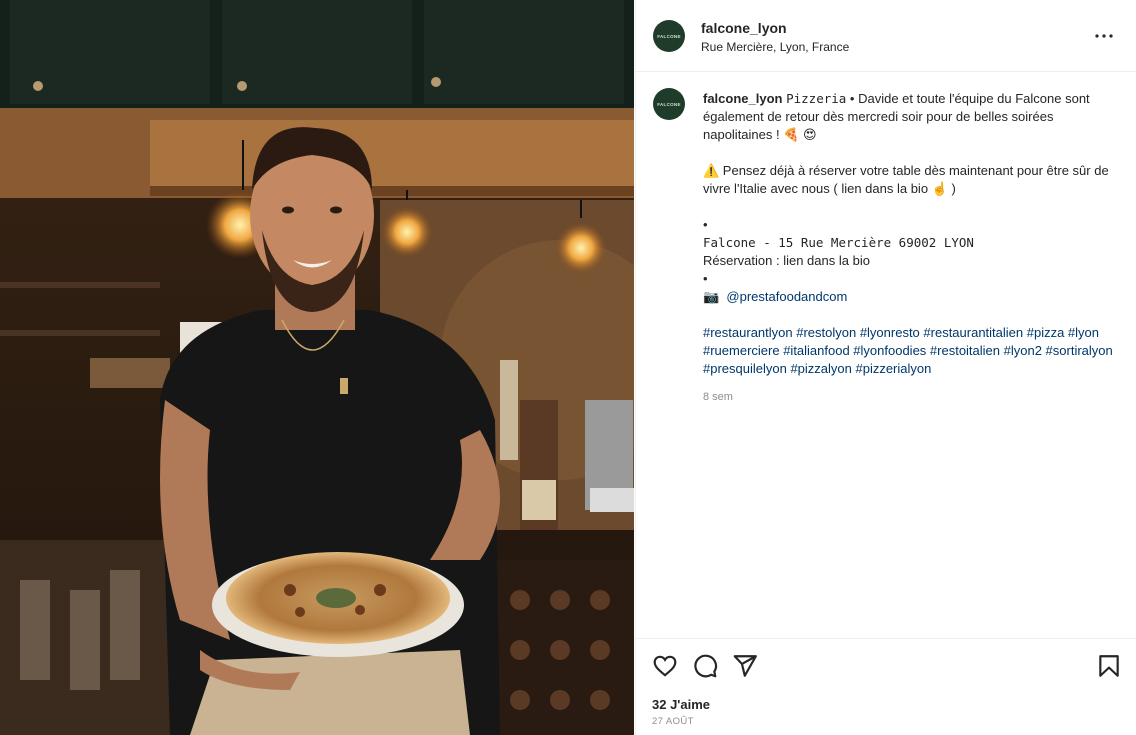 Image resolution: width=1136 pixels, height=735 pixels. I want to click on header-username: falcone_lyon, so click(744, 28).